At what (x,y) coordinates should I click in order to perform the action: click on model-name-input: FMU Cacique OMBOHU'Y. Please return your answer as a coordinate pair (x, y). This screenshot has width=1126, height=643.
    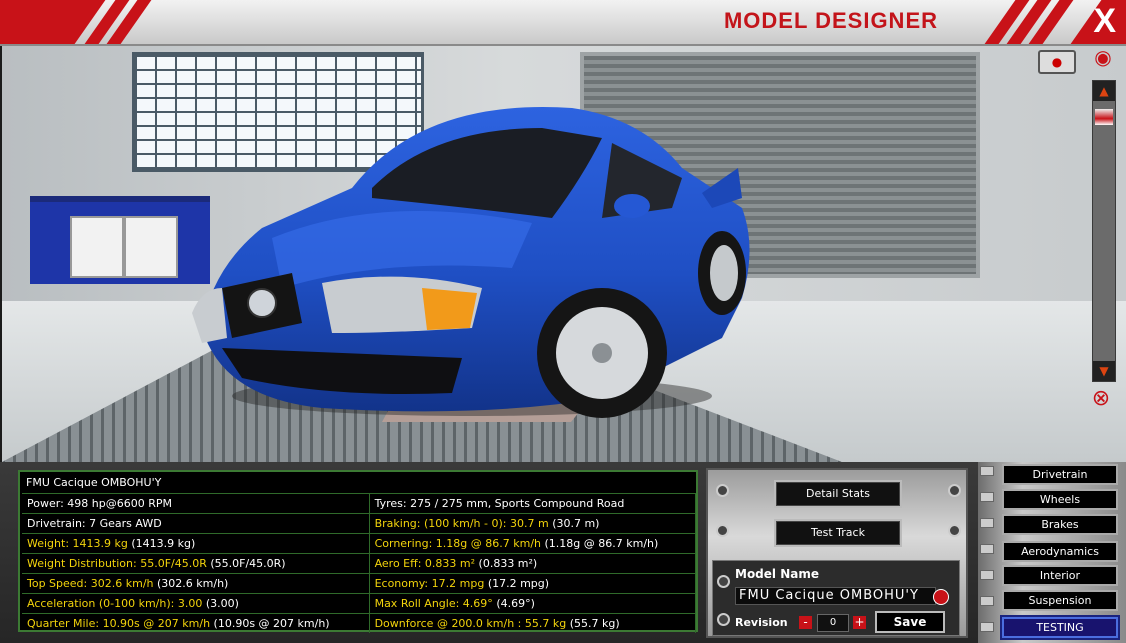
    Looking at the image, I should click on (835, 596).